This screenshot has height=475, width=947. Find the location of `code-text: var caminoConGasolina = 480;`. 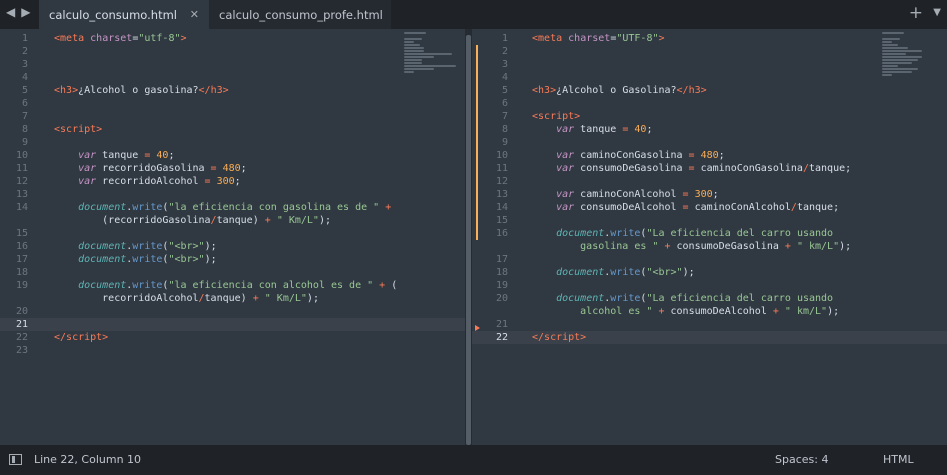

code-text: var caminoConGasolina = 480; is located at coordinates (628, 155).